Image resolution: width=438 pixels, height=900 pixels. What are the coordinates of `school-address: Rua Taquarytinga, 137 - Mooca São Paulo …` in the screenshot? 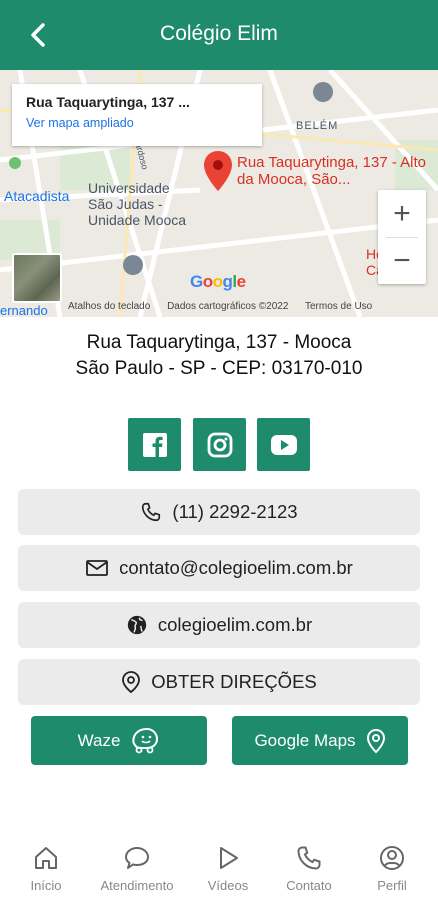 It's located at (219, 356).